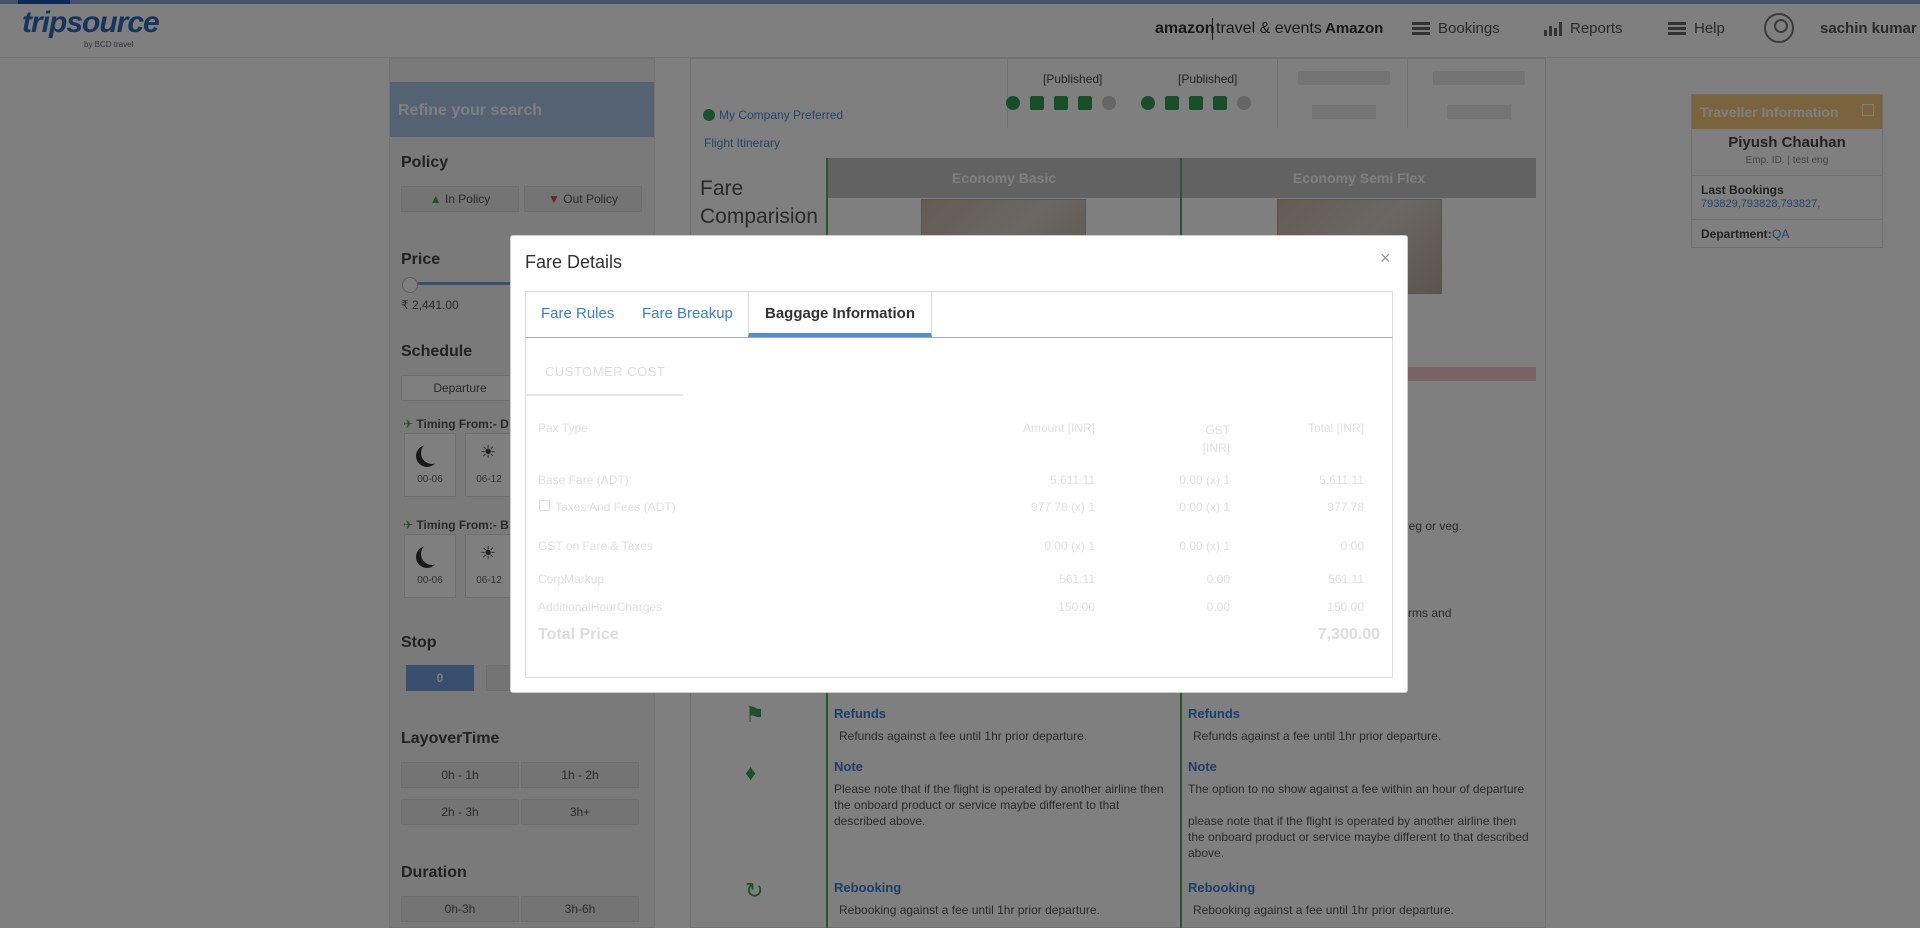 The image size is (1920, 928). What do you see at coordinates (1072, 480) in the screenshot?
I see `row-amount: 5,611.11` at bounding box center [1072, 480].